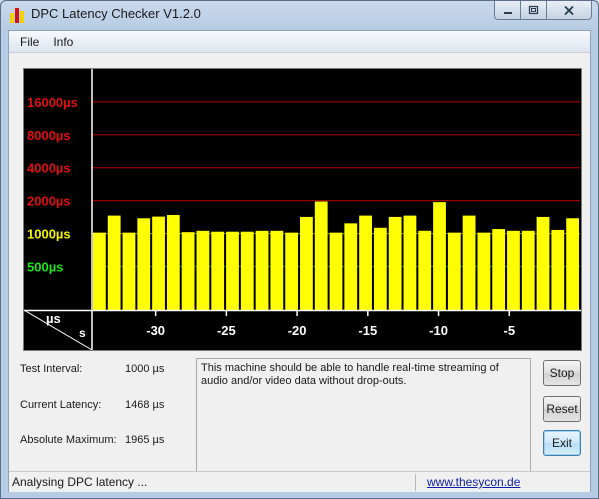 The height and width of the screenshot is (499, 599). Describe the element at coordinates (145, 369) in the screenshot. I see `test-interval-value: 1000 µs` at that location.